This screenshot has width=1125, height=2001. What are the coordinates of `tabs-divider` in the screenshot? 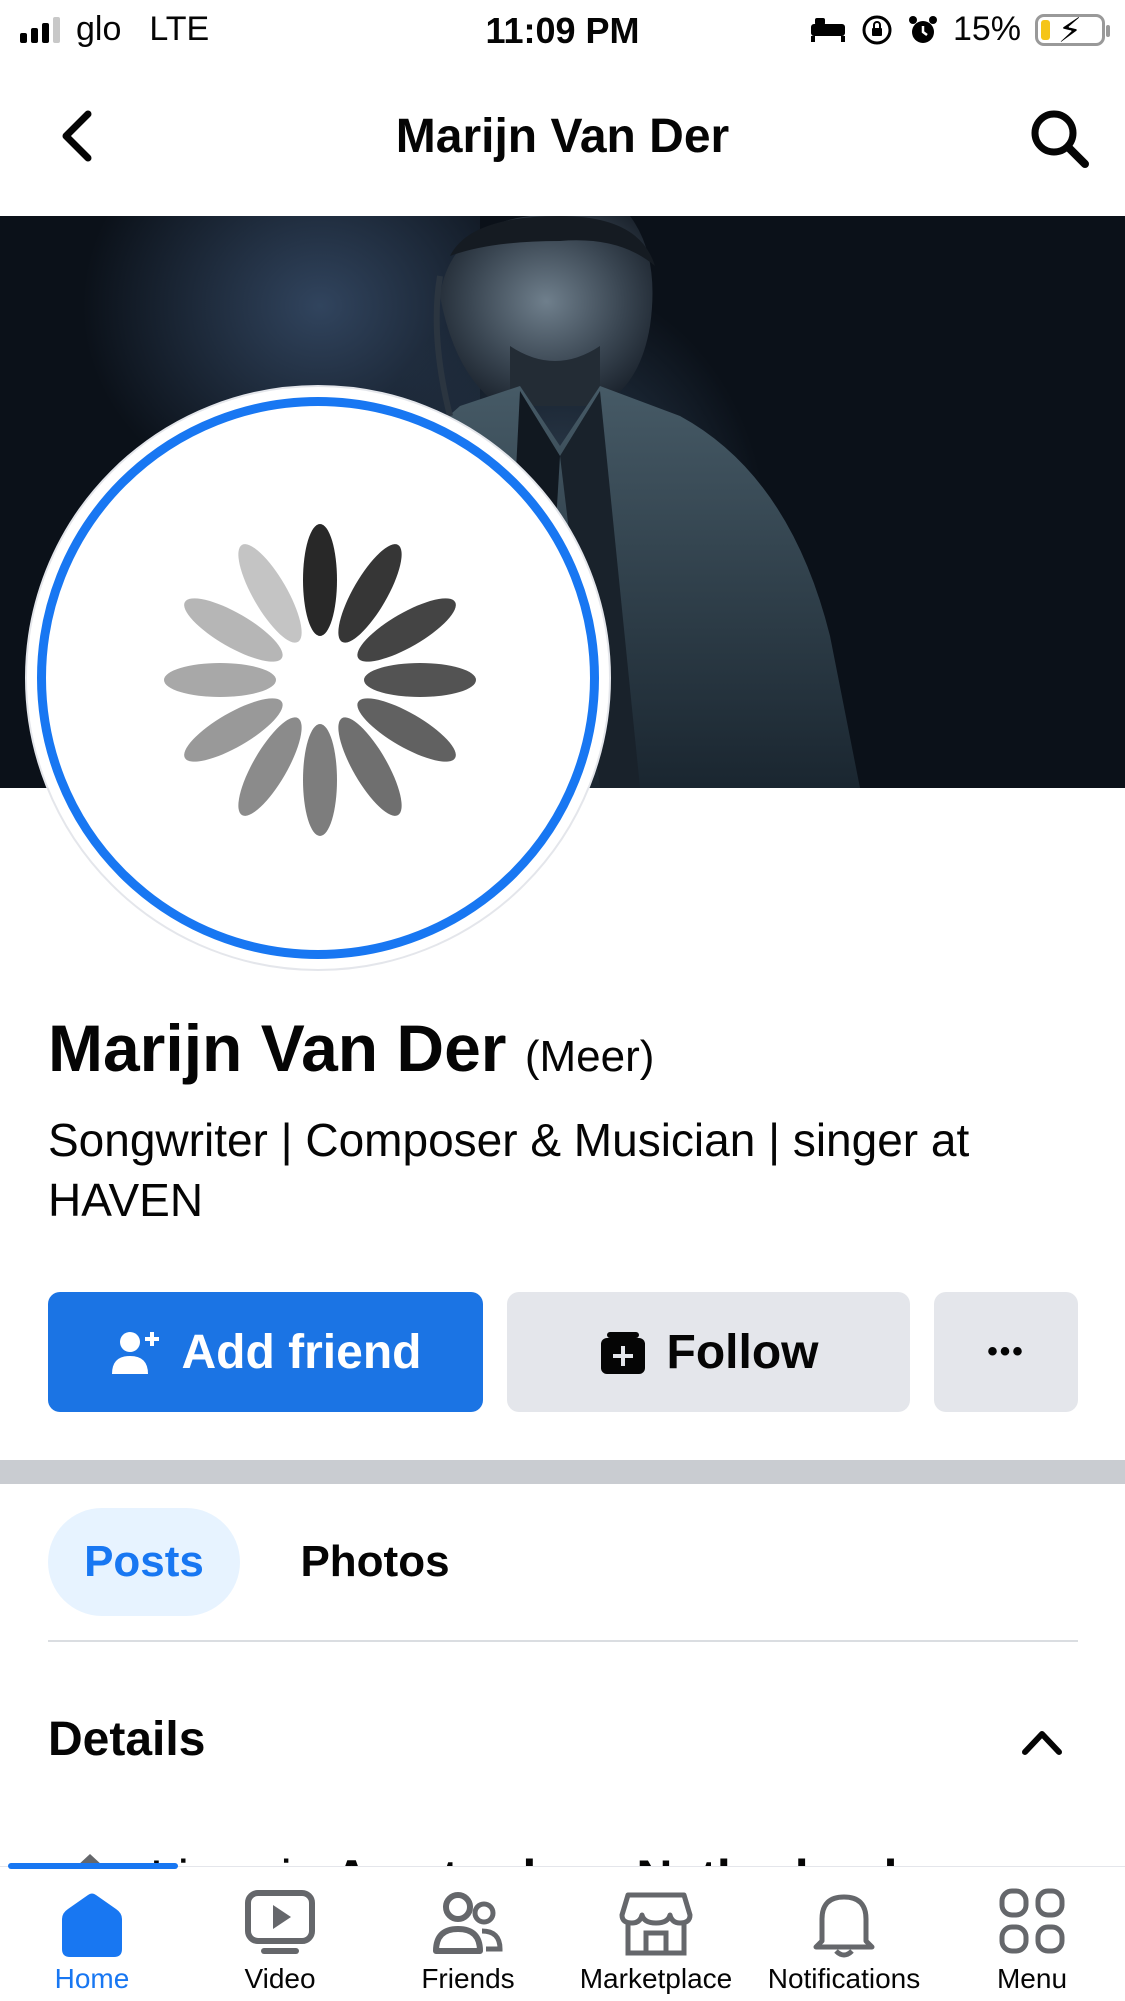 It's located at (563, 1641).